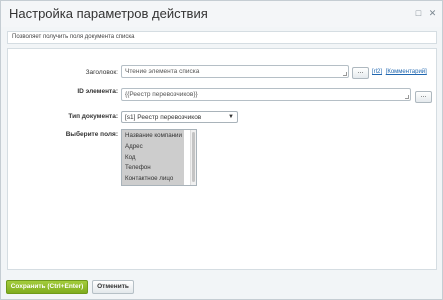 The height and width of the screenshot is (300, 443). What do you see at coordinates (47, 287) in the screenshot?
I see `save-button: Сохранить (Ctrl+Enter)` at bounding box center [47, 287].